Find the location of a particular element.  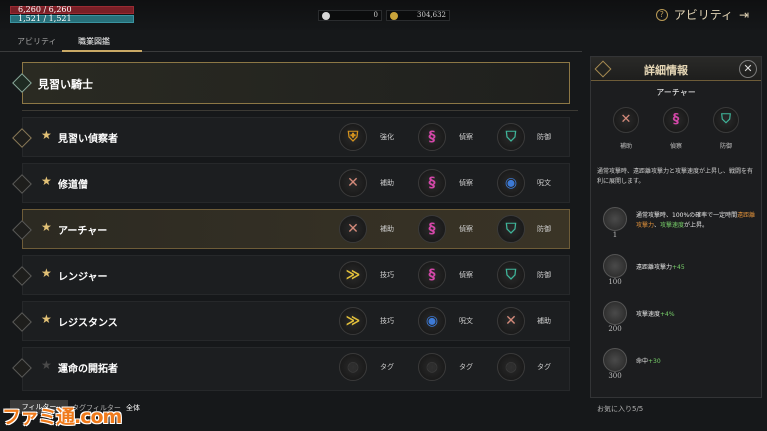

tab-bar: アビリティ 職業図鑑 is located at coordinates (291, 43).